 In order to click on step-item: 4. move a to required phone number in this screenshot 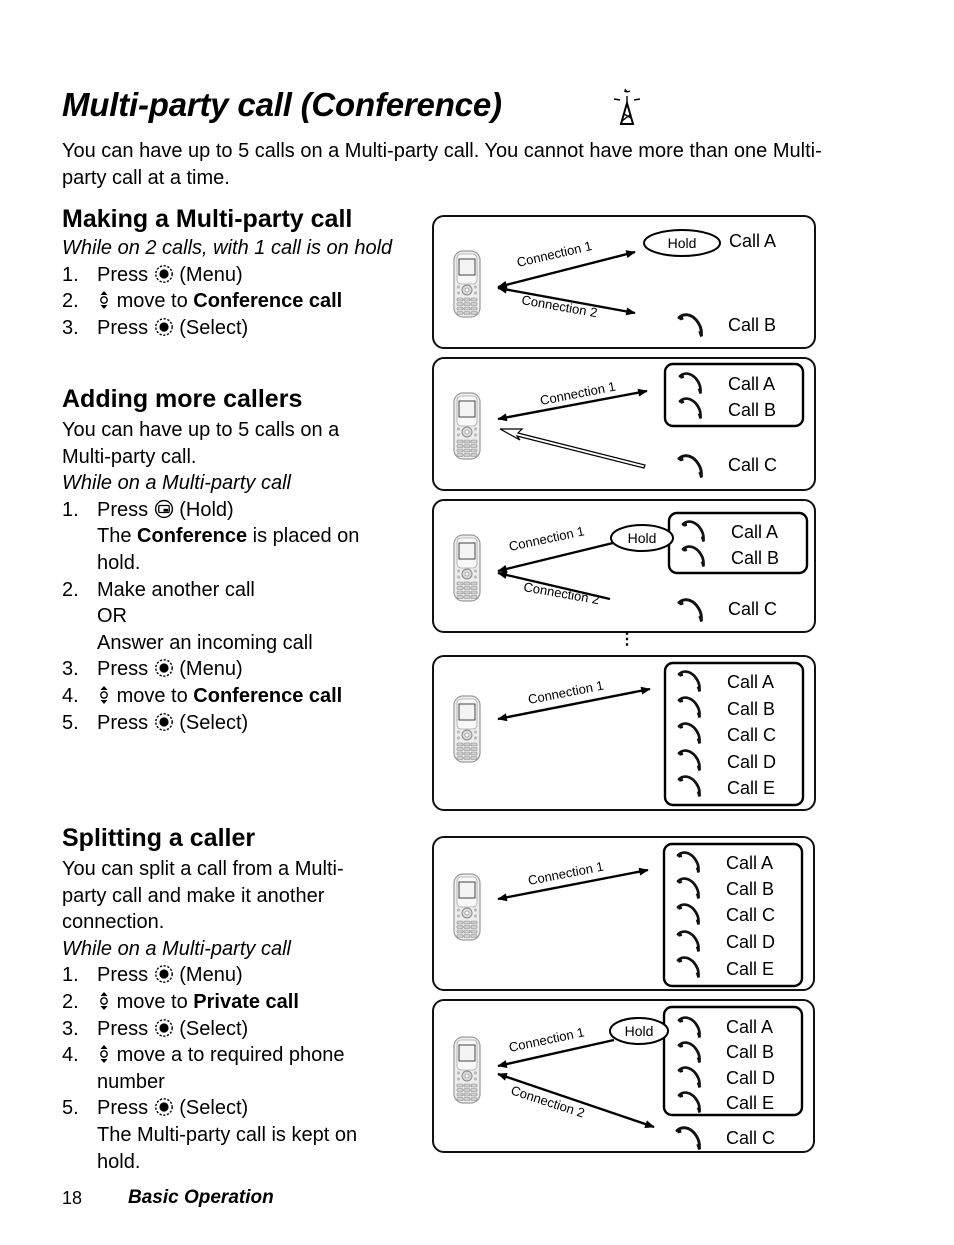, I will do `click(229, 1068)`.